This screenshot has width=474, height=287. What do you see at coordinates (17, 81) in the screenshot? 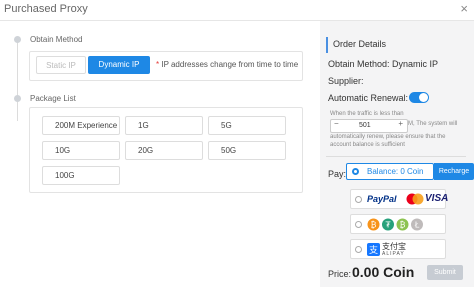
I see `step-timeline` at bounding box center [17, 81].